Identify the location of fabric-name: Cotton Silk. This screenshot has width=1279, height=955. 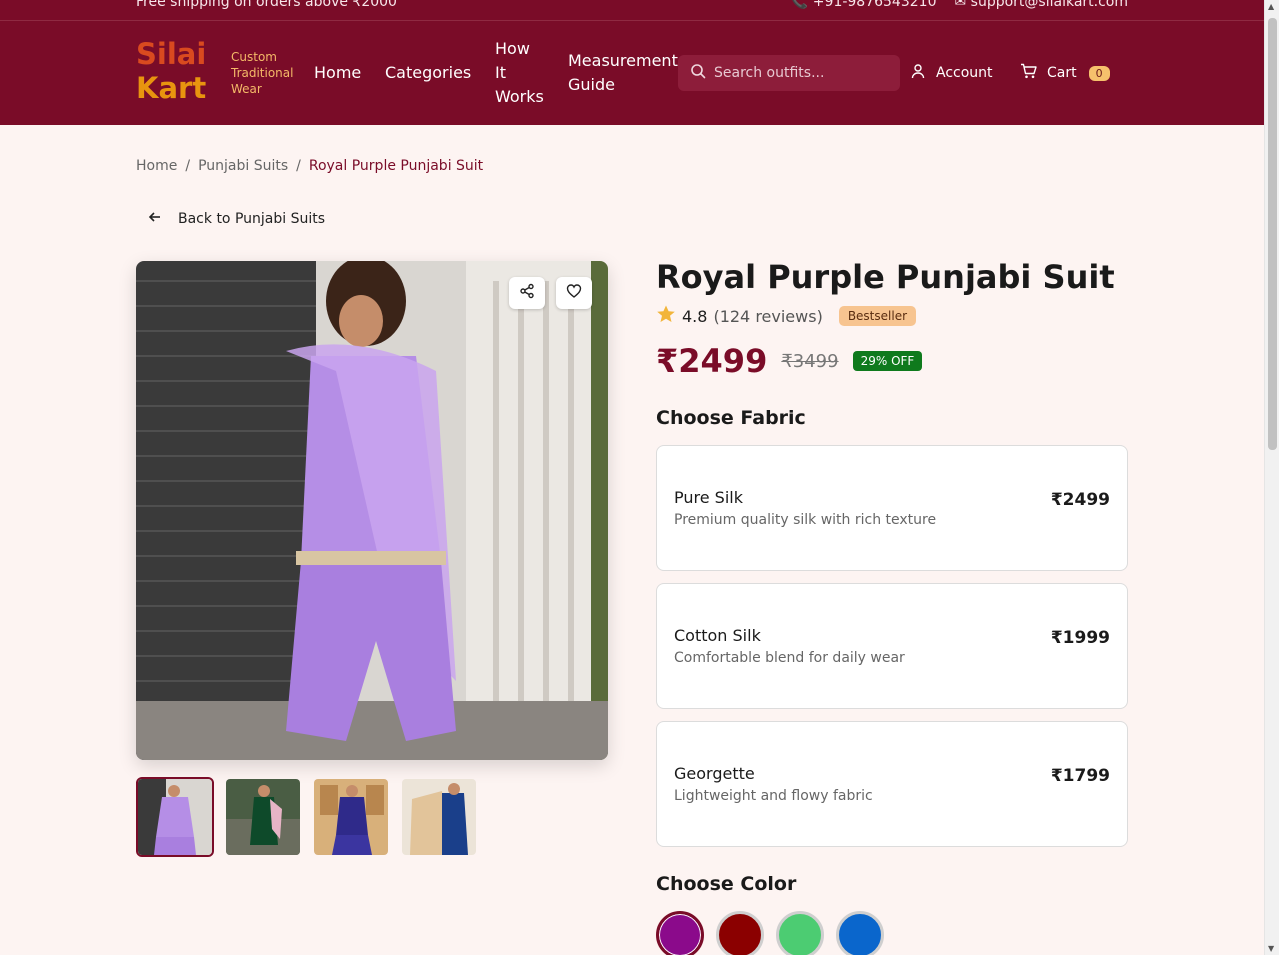
(717, 635).